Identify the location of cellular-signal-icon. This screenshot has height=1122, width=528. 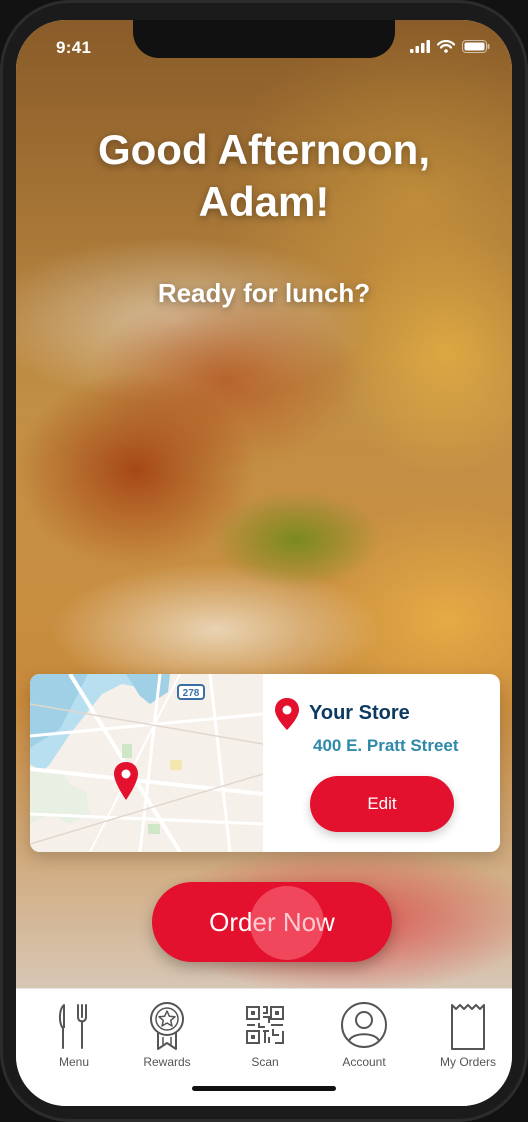
(420, 46).